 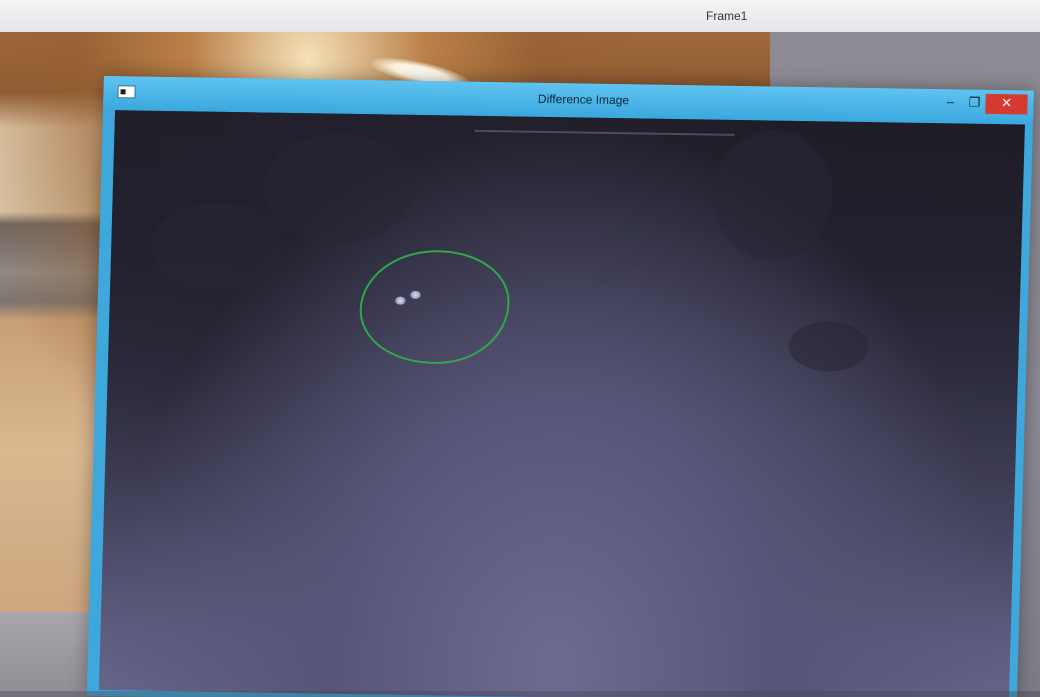 I want to click on minimize-icon: ‒, so click(x=950, y=103).